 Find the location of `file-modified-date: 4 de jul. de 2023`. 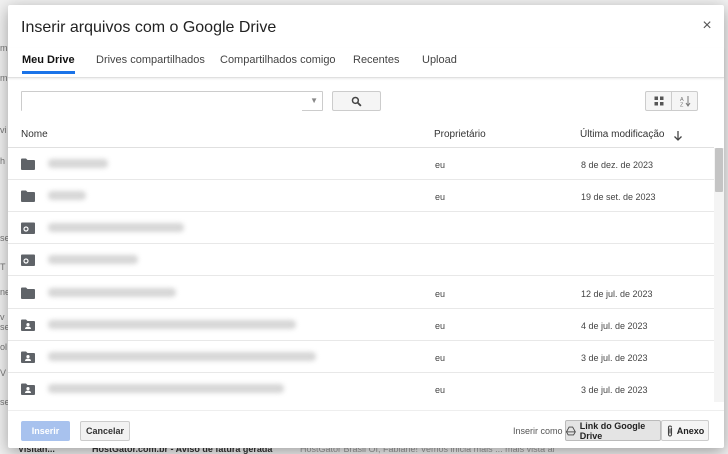

file-modified-date: 4 de jul. de 2023 is located at coordinates (614, 326).